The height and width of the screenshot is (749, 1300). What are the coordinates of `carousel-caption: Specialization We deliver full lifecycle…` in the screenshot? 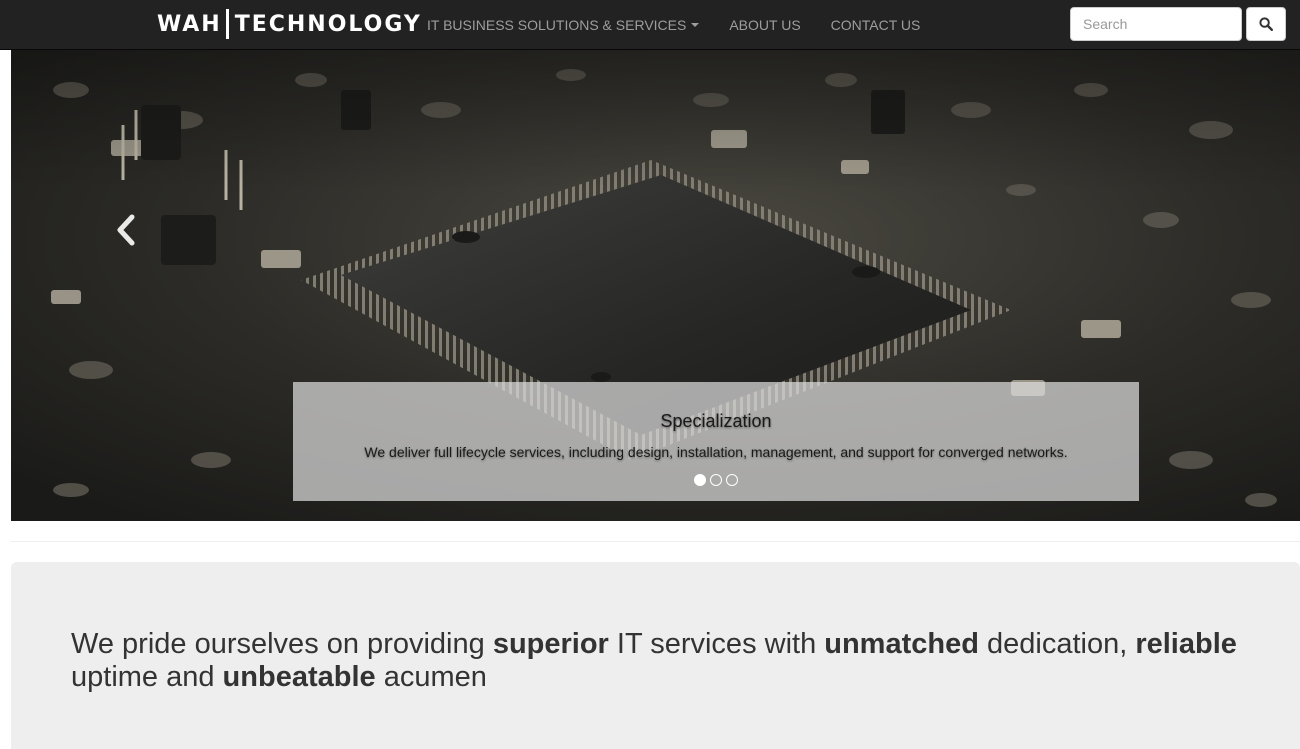 It's located at (716, 441).